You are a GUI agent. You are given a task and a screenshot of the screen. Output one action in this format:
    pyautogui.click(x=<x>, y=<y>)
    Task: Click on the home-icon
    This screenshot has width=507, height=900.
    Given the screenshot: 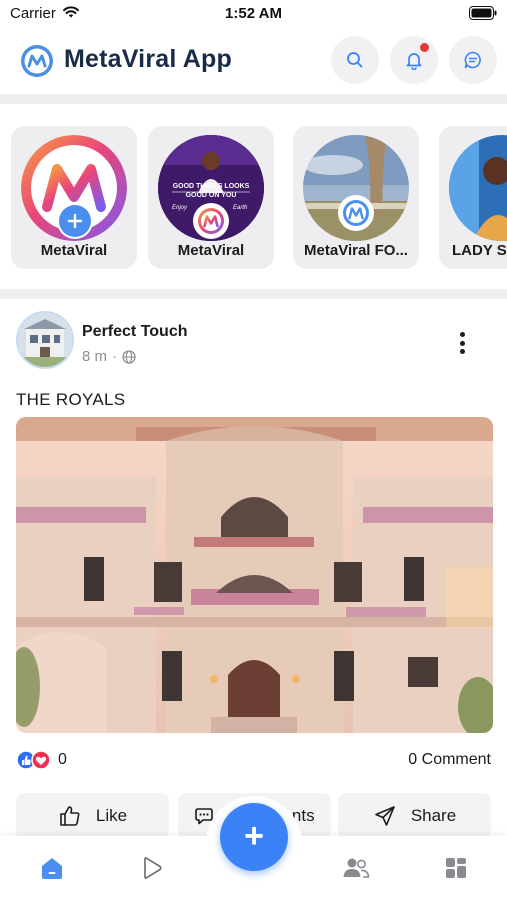 What is the action you would take?
    pyautogui.click(x=52, y=868)
    